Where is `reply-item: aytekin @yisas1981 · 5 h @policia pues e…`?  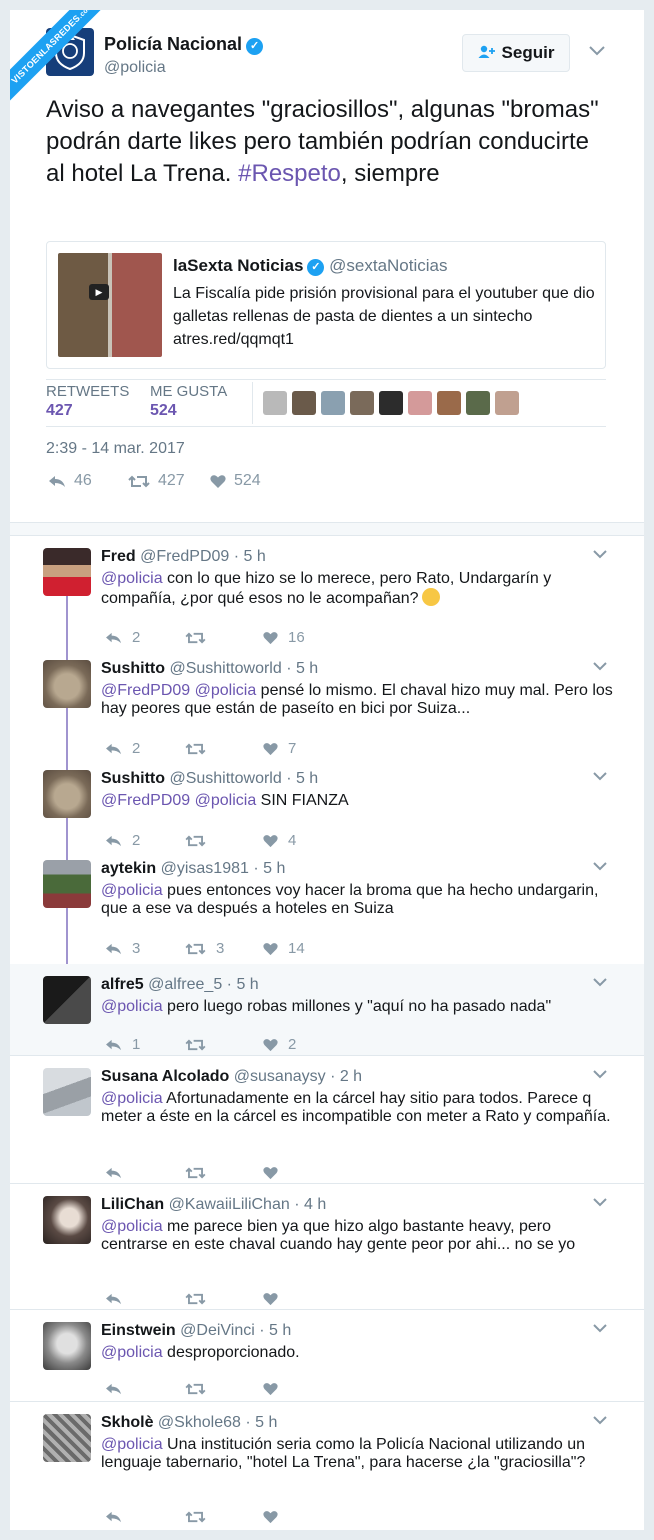 reply-item: aytekin @yisas1981 · 5 h @policia pues e… is located at coordinates (327, 906).